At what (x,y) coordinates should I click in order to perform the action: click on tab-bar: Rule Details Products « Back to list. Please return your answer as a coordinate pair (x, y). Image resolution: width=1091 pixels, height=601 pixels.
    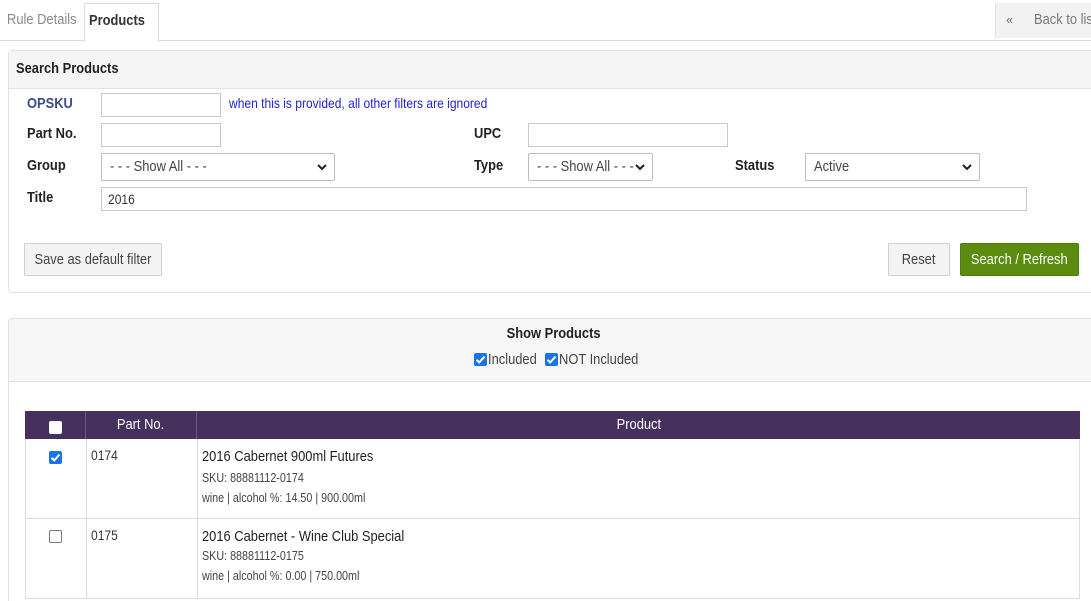
    Looking at the image, I should click on (545, 21).